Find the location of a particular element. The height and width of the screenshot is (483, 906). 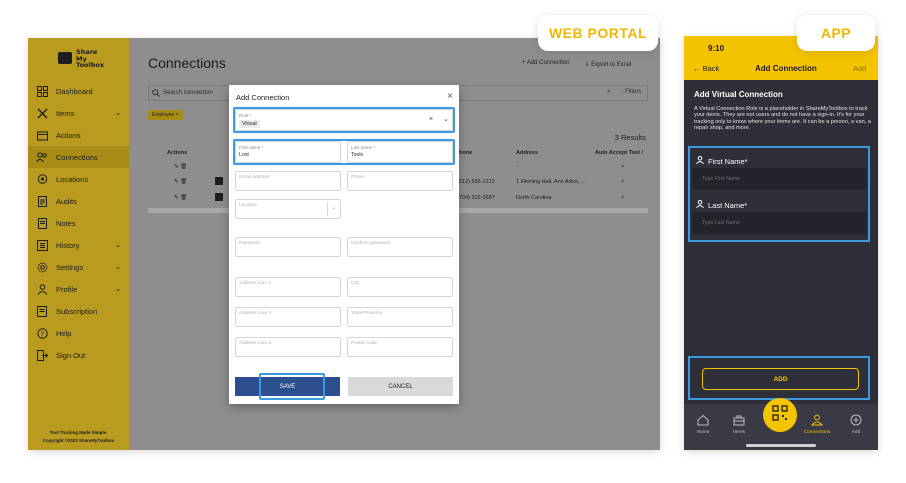

state-field: State/Province is located at coordinates (400, 317).